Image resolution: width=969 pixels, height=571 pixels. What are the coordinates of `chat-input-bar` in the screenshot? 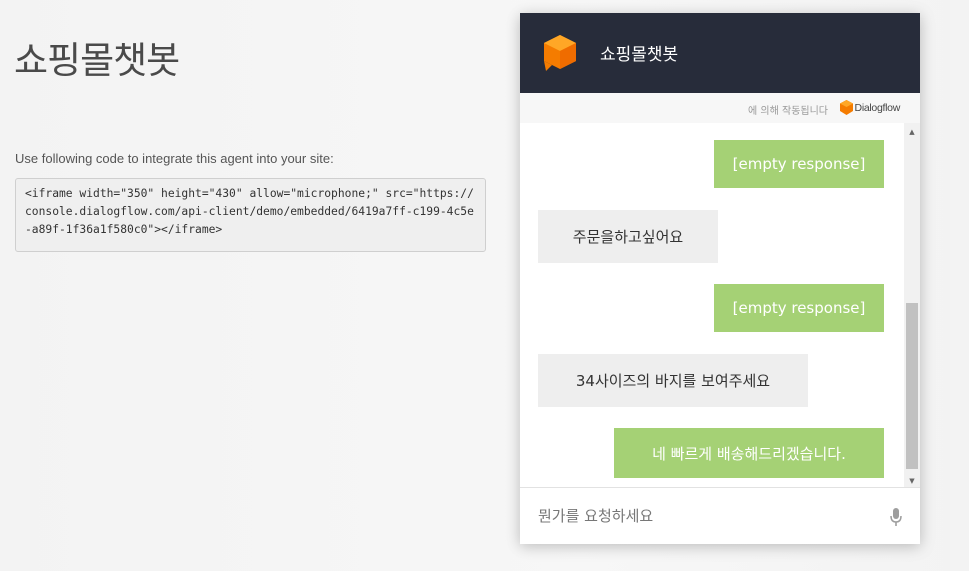 It's located at (720, 515).